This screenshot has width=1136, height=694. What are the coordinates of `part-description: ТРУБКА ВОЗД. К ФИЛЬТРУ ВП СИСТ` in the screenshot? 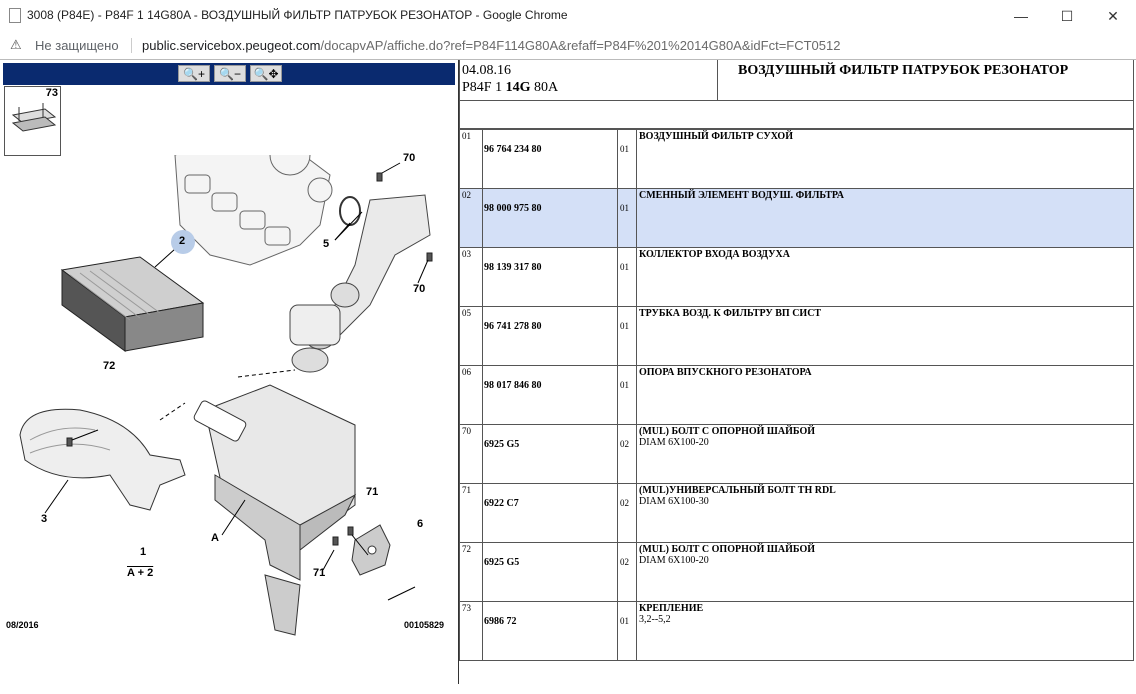 It's located at (730, 313).